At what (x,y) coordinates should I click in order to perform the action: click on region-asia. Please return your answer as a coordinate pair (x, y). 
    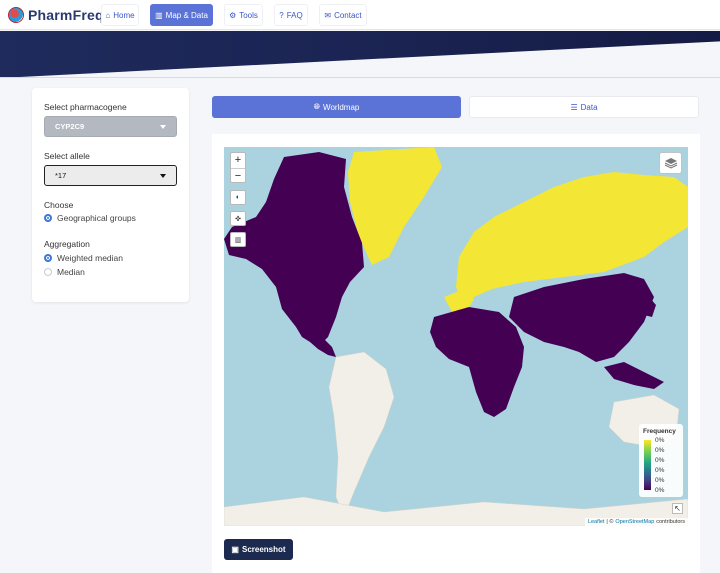
    Looking at the image, I should click on (581, 317).